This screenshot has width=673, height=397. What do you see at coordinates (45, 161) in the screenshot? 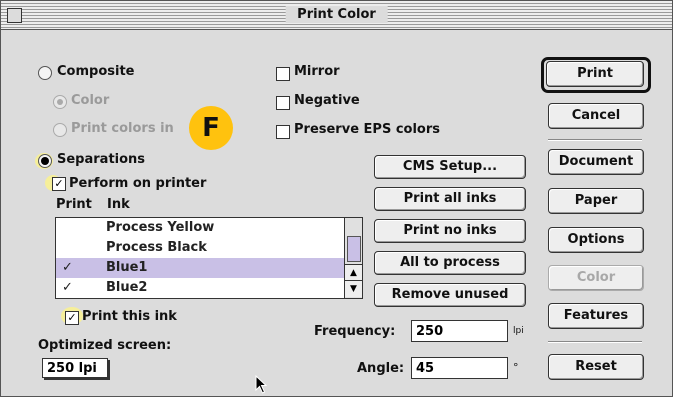
I see `separations-radio` at bounding box center [45, 161].